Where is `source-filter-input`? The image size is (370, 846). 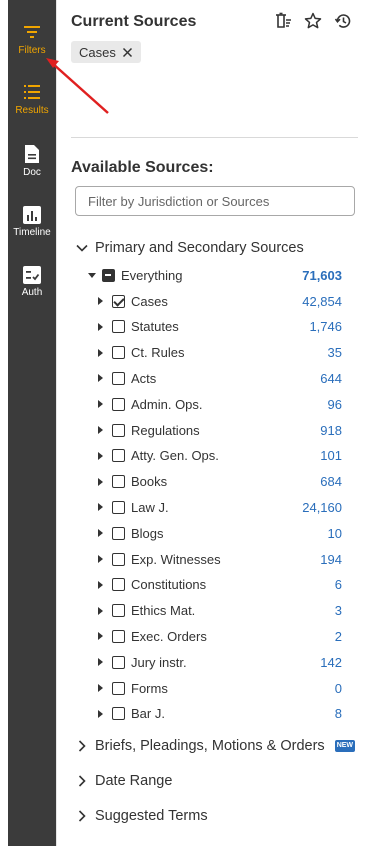
source-filter-input is located at coordinates (215, 201).